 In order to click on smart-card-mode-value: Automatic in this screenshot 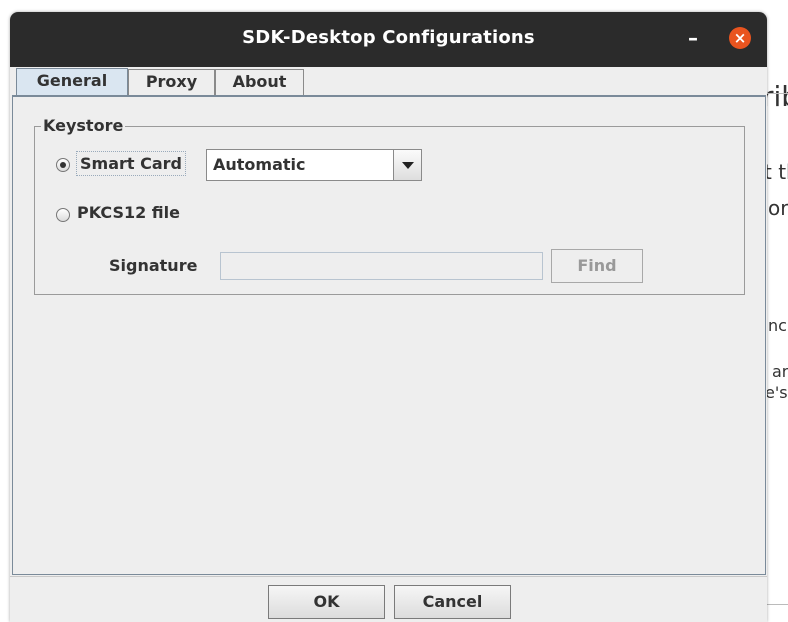, I will do `click(259, 164)`.